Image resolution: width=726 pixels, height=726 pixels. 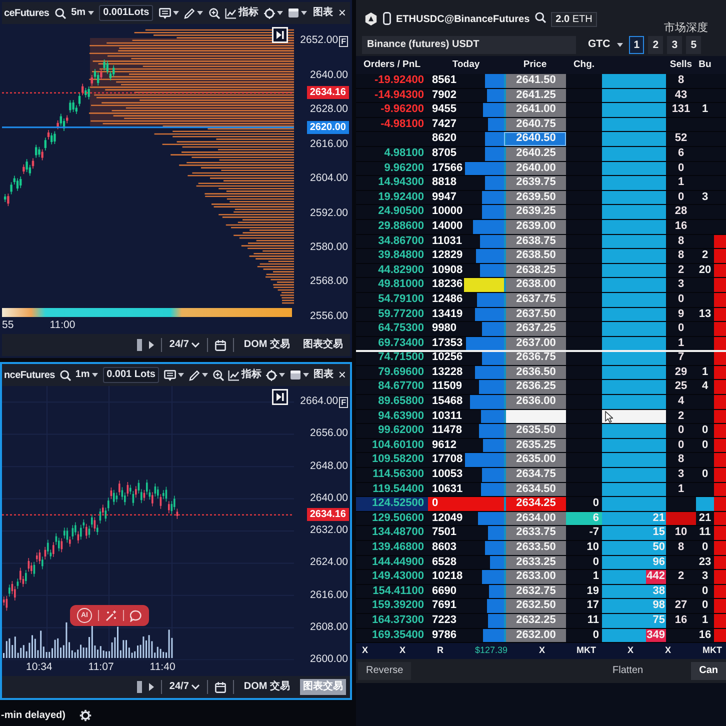 I want to click on price-axis-label: 2592.00, so click(x=329, y=213).